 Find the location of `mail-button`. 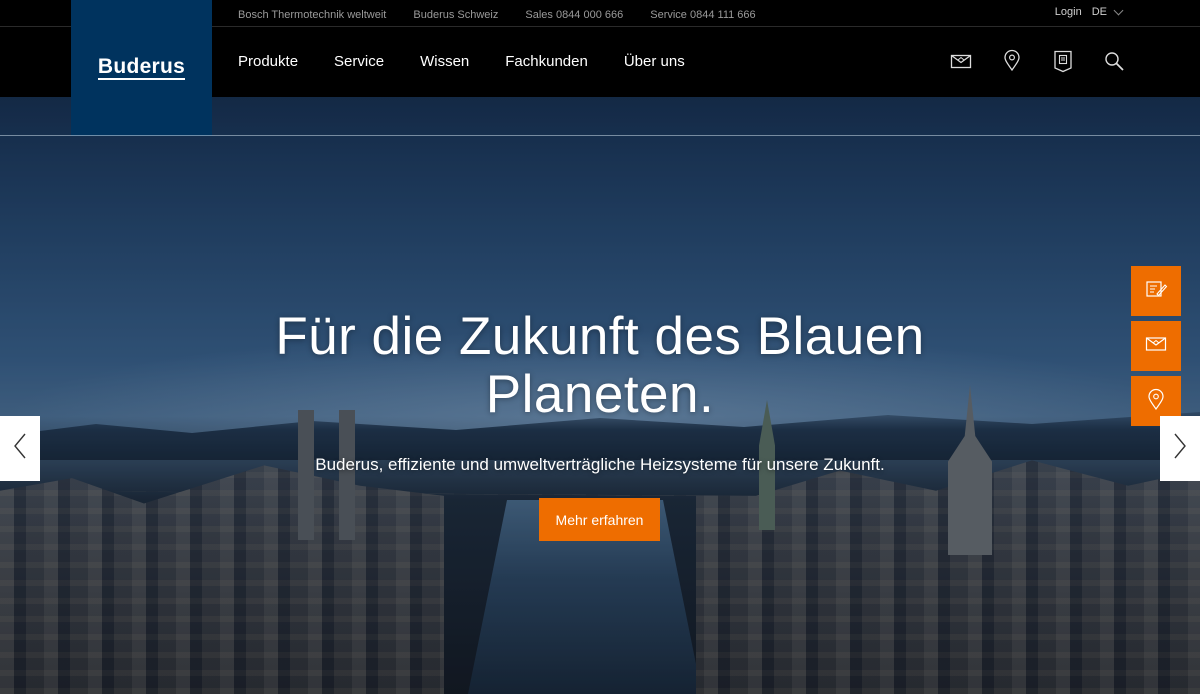

mail-button is located at coordinates (1156, 346).